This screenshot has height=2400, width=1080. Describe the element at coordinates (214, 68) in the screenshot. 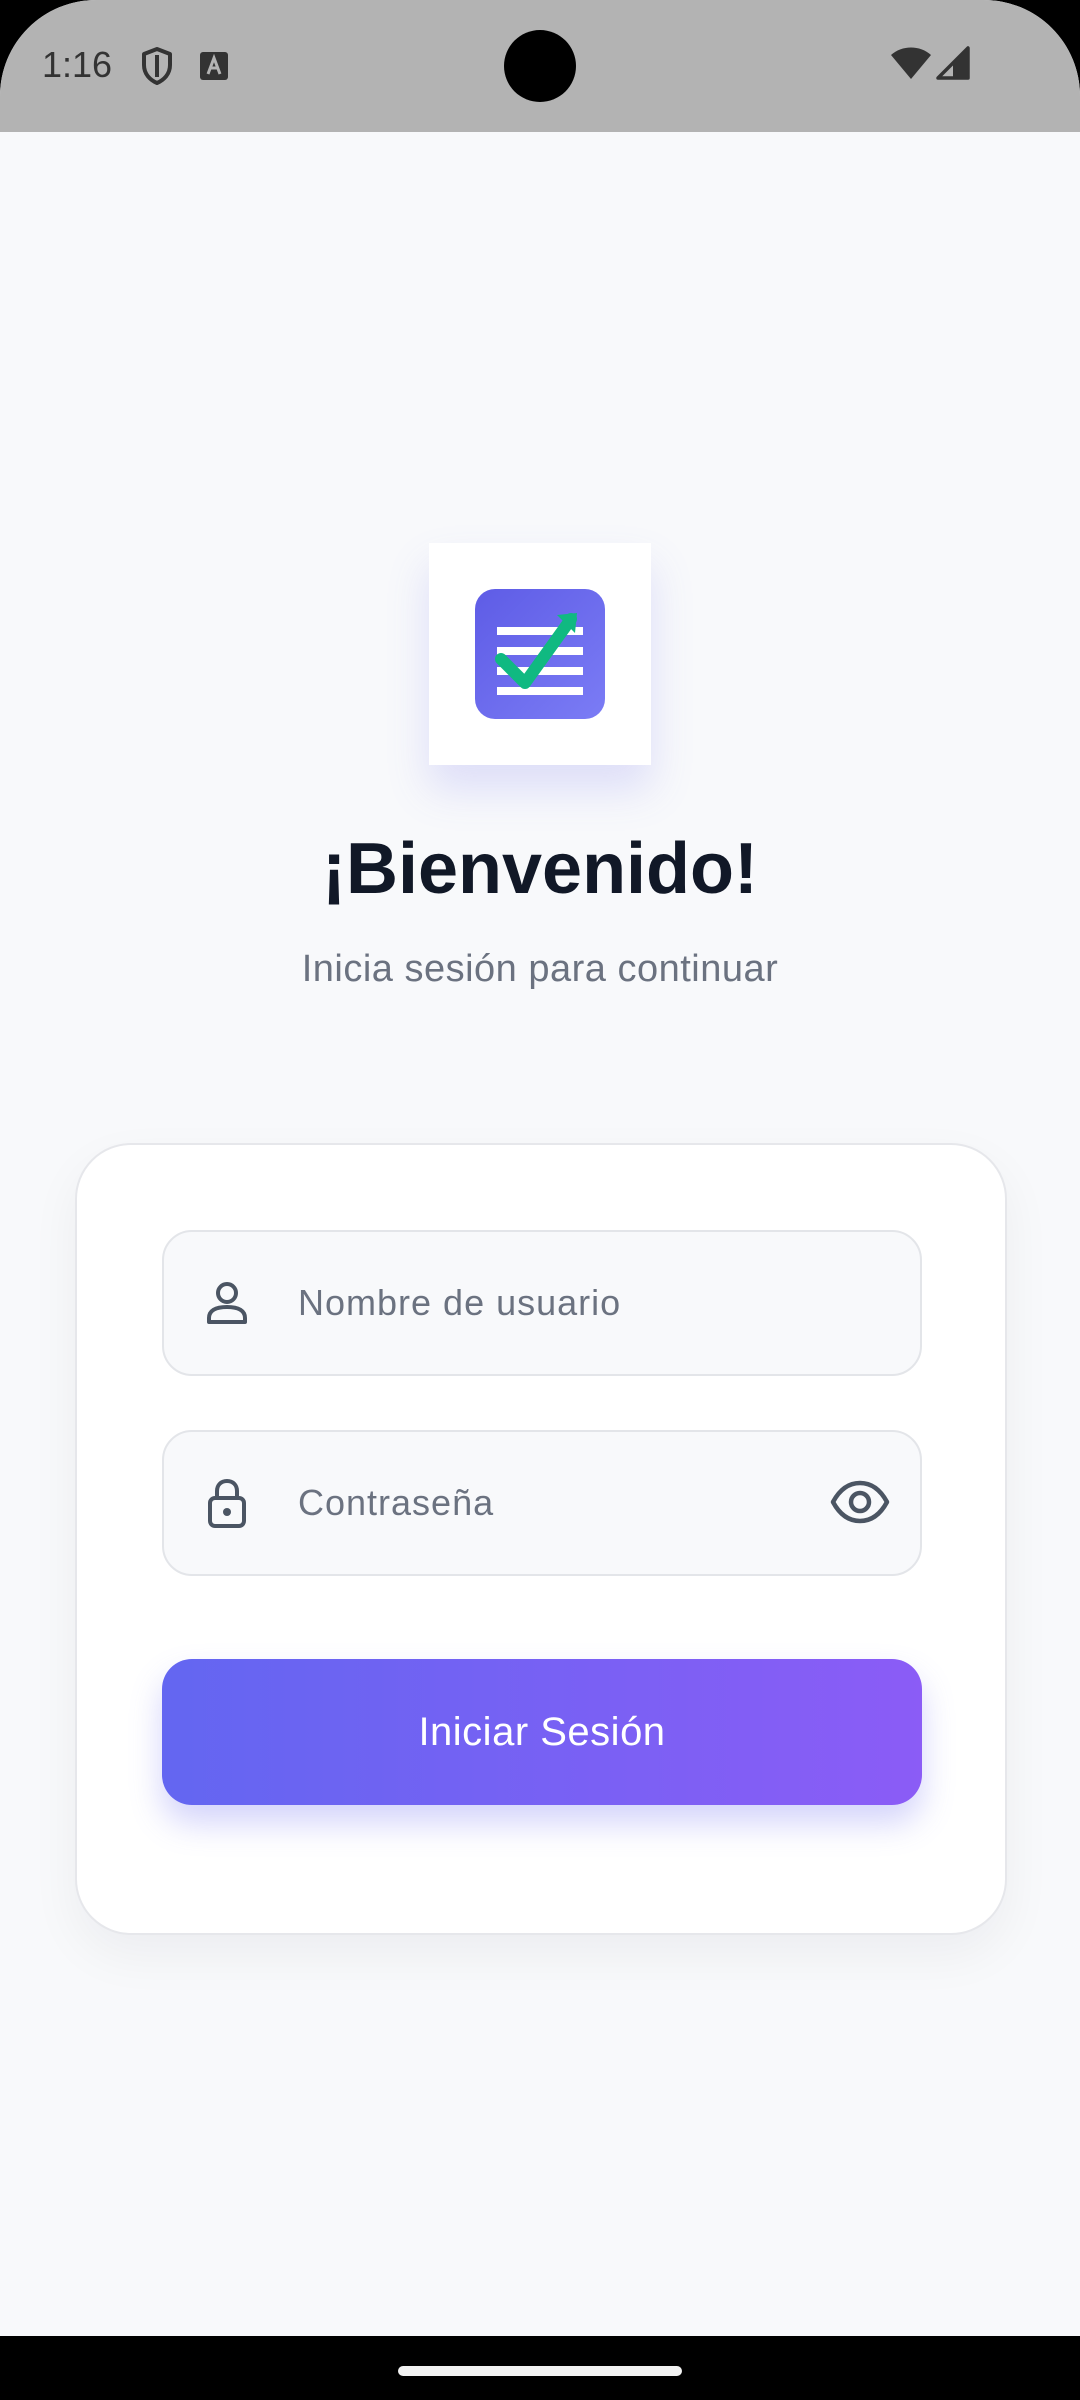

I see `text-a-icon` at that location.